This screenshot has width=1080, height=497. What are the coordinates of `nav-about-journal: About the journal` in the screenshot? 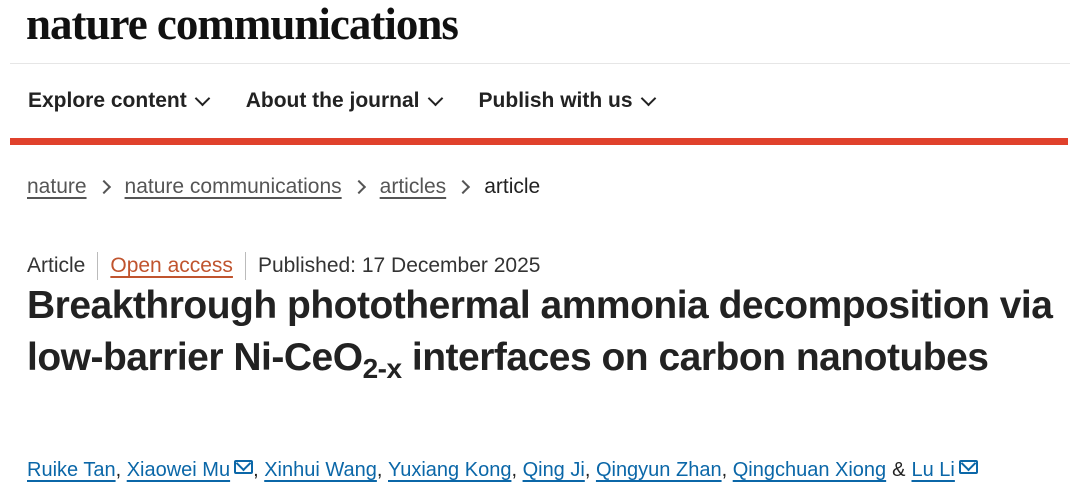 It's located at (344, 101).